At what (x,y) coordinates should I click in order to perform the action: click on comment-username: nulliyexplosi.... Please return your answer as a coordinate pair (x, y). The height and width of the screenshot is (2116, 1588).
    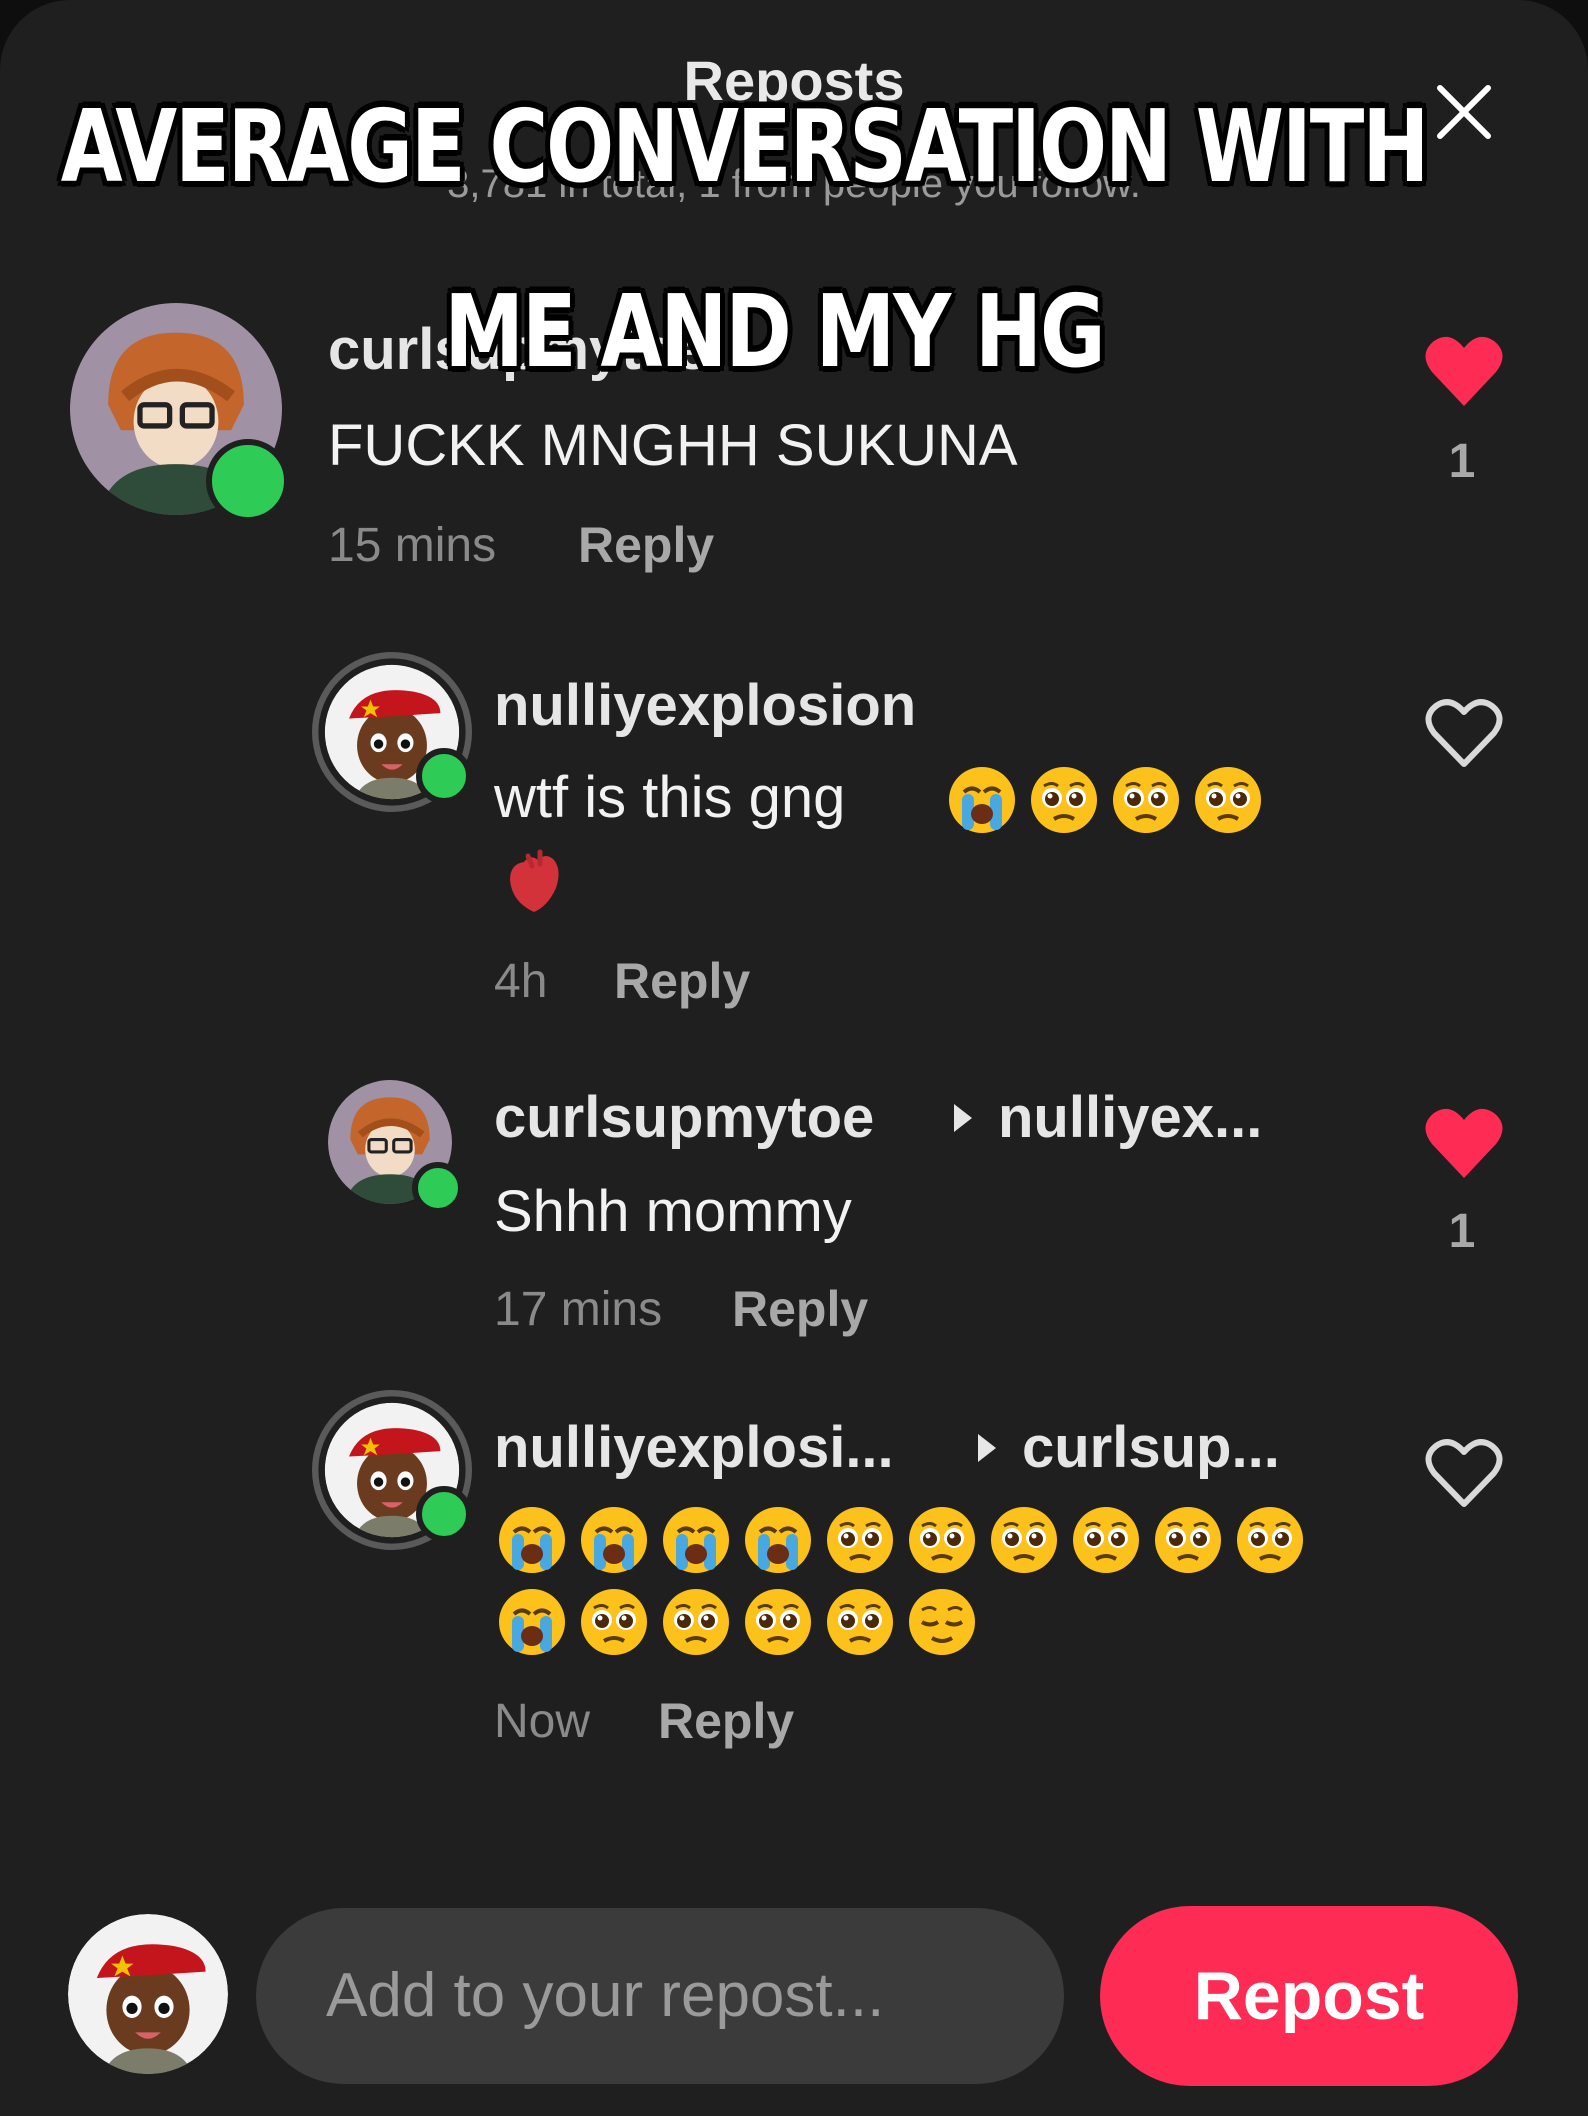
    Looking at the image, I should click on (694, 1447).